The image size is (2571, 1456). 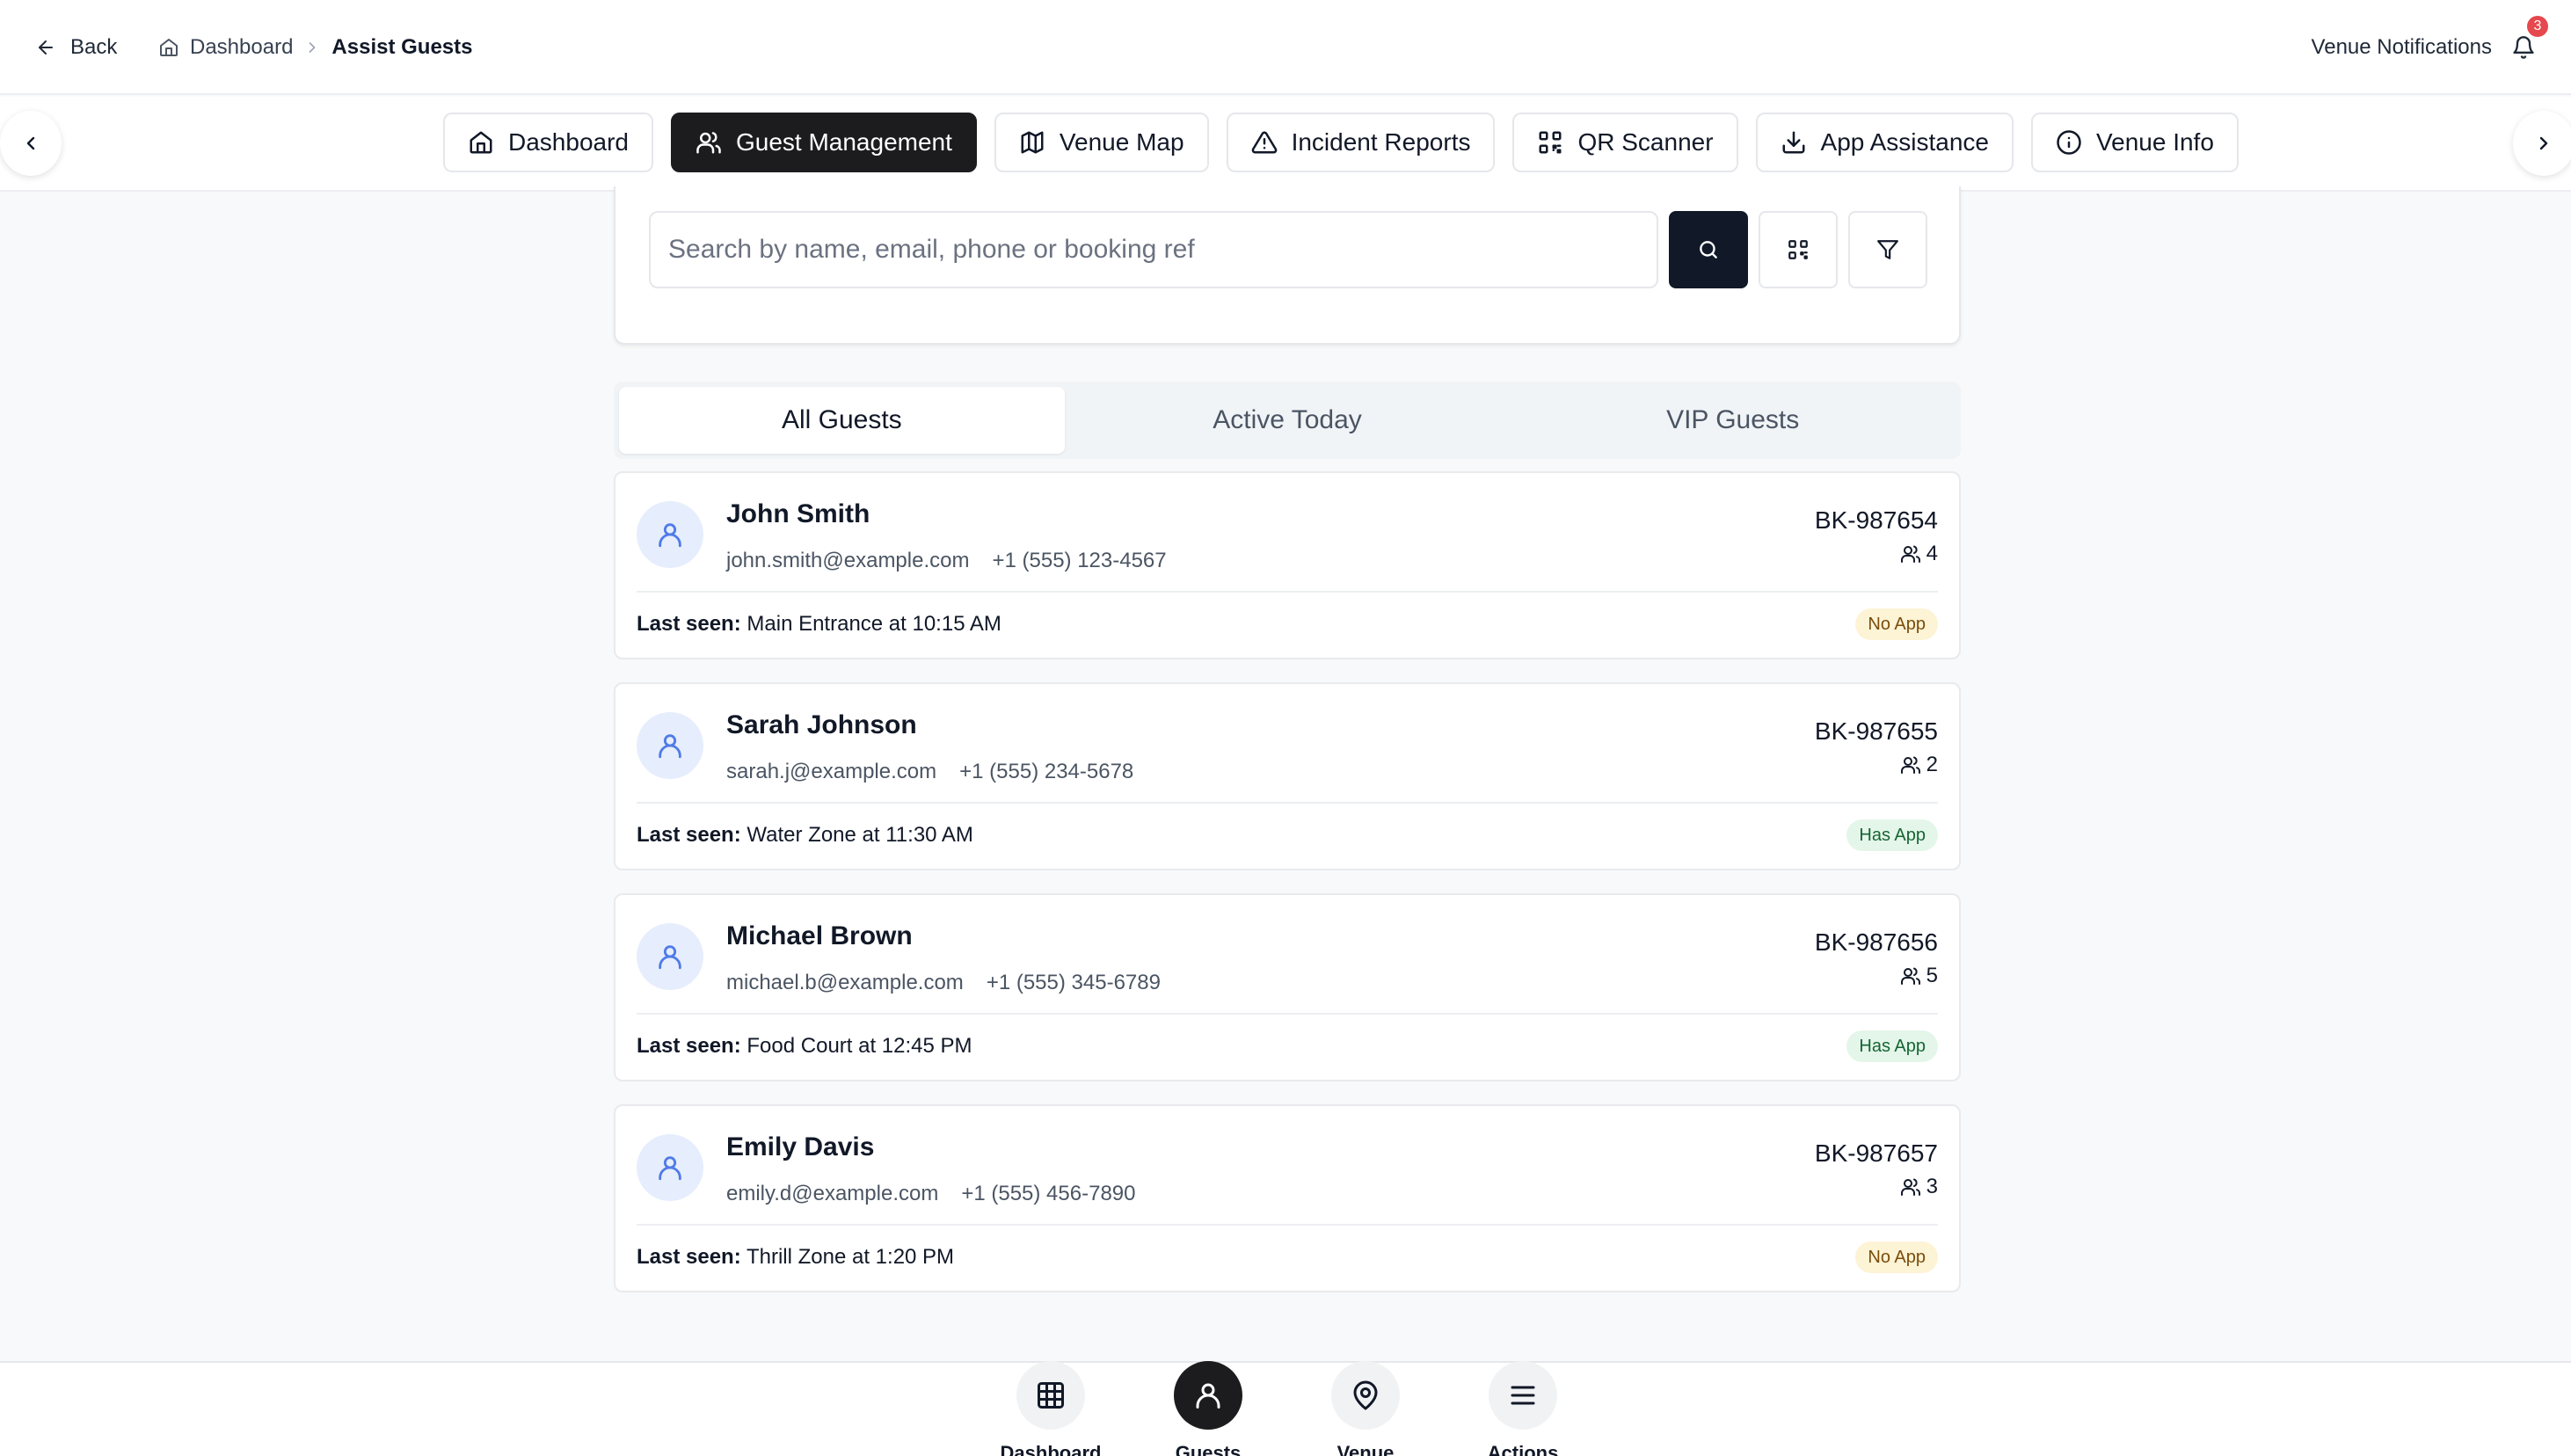 What do you see at coordinates (1079, 560) in the screenshot?
I see `guest-phone: +1 (555) 123-4567` at bounding box center [1079, 560].